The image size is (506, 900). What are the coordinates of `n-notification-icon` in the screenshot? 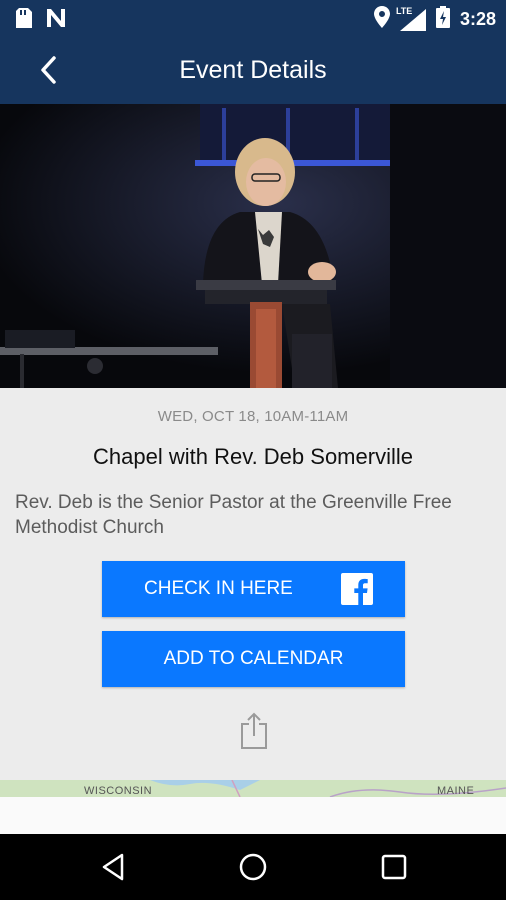 It's located at (57, 20).